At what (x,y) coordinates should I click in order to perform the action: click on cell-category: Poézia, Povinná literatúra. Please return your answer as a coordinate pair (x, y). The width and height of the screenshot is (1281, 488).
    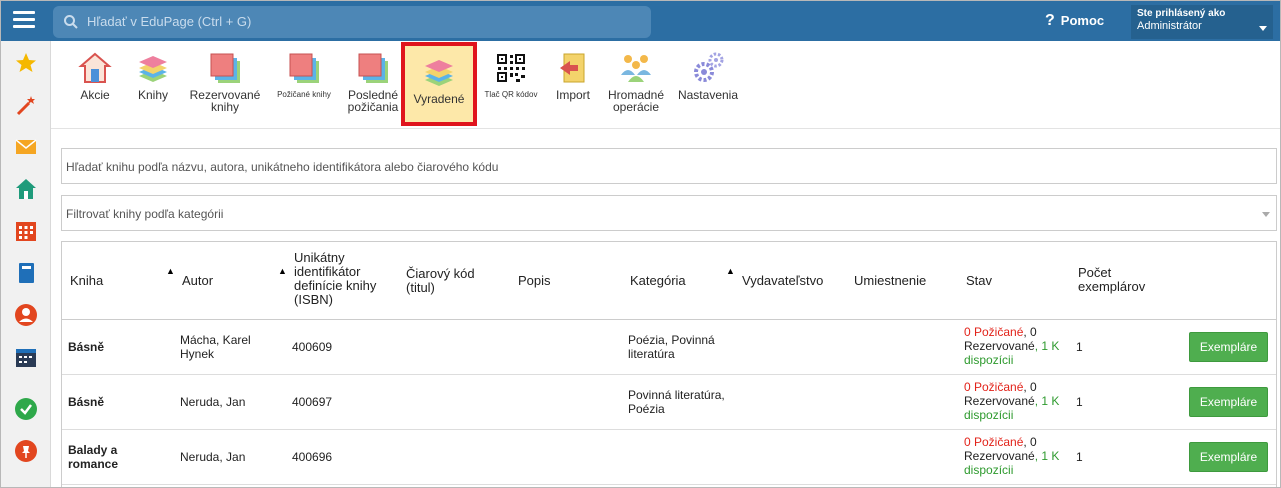
    Looking at the image, I should click on (671, 347).